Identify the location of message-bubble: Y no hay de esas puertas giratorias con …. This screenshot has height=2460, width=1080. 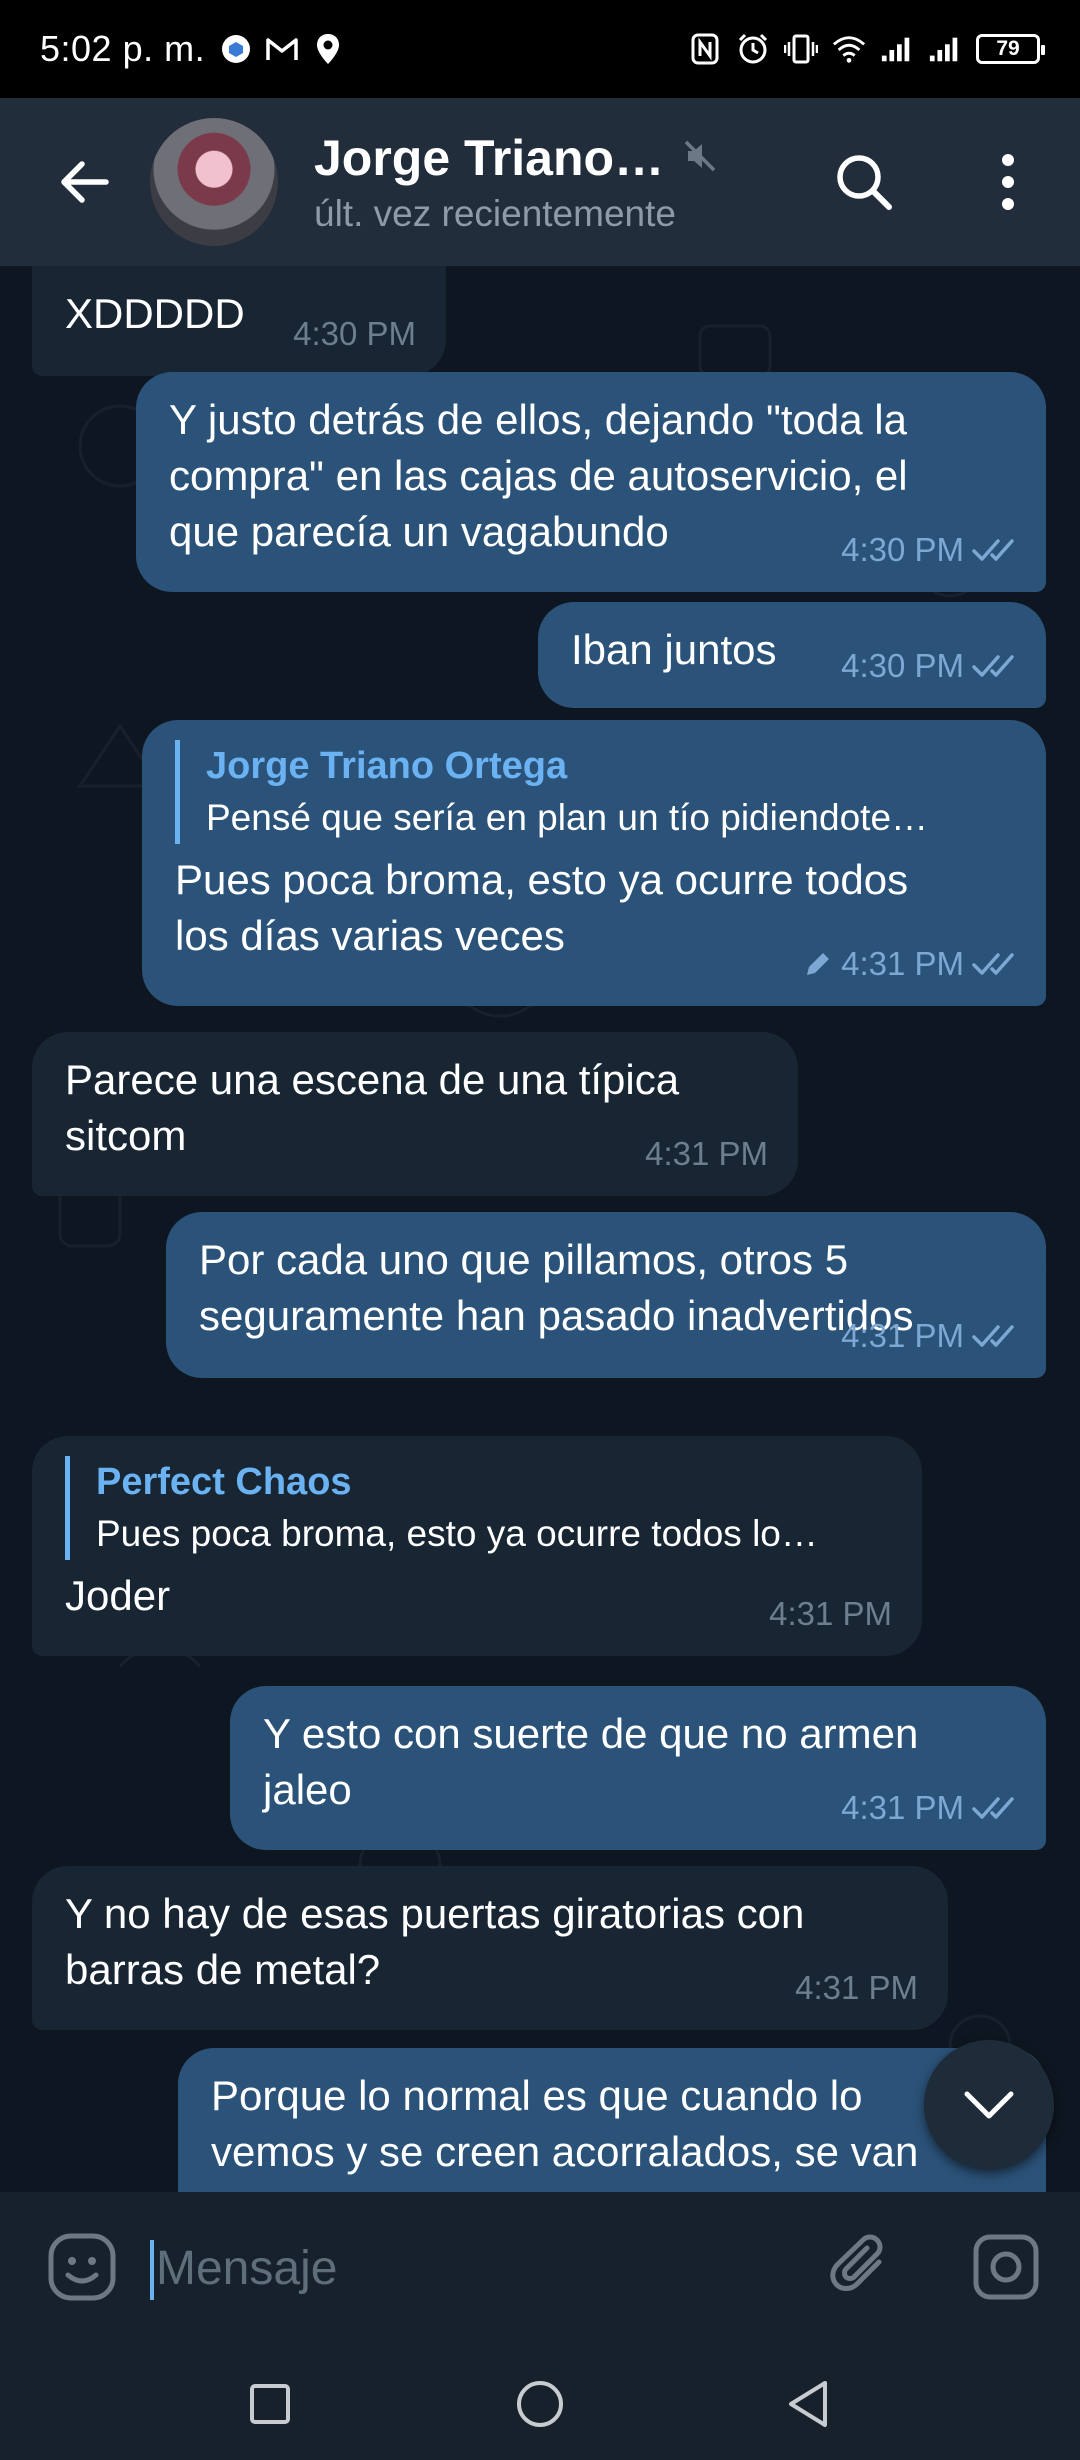
(490, 1948).